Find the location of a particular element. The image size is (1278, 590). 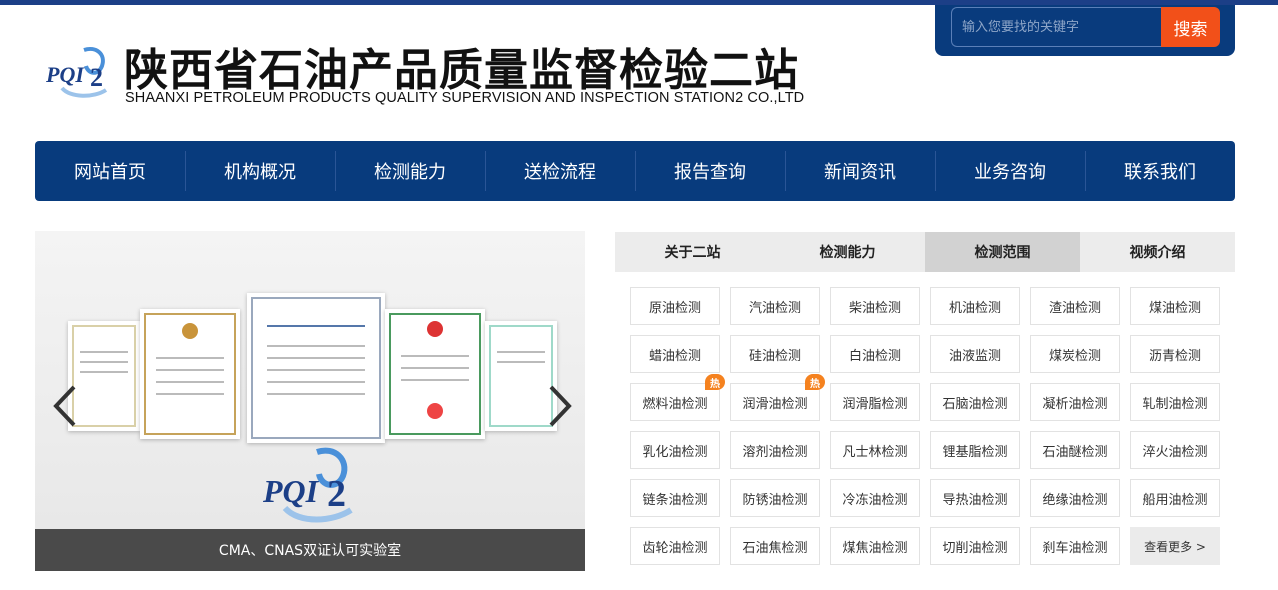

service-item-label: 汽油检测 is located at coordinates (774, 308).